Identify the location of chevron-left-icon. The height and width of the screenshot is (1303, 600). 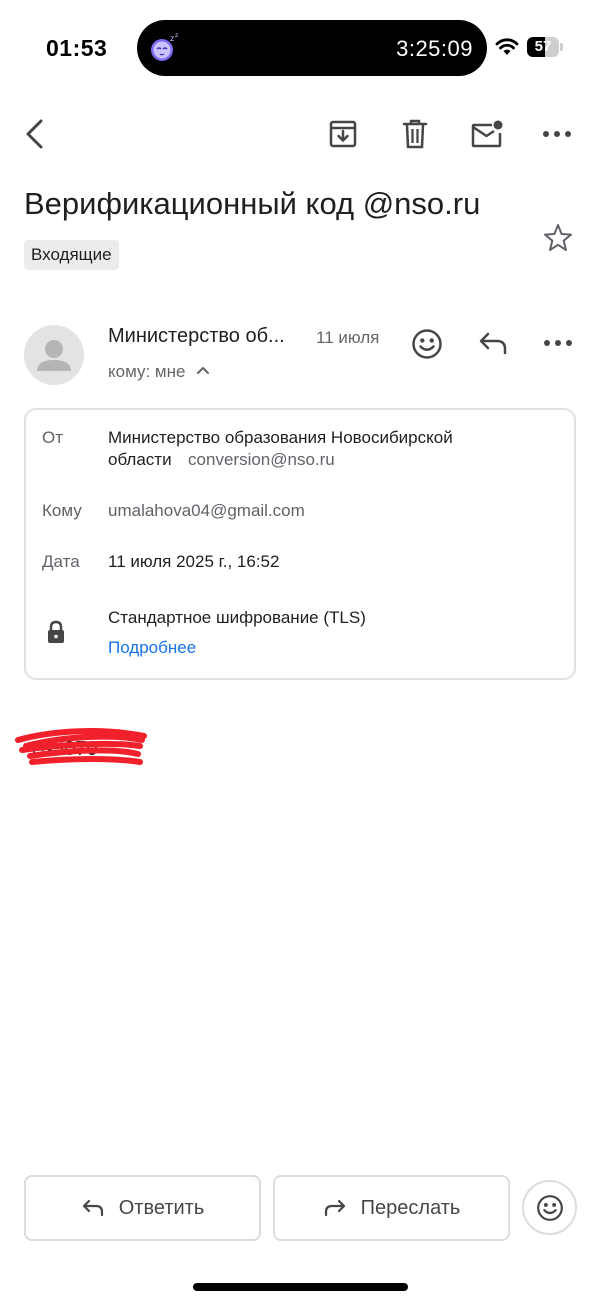
(34, 134).